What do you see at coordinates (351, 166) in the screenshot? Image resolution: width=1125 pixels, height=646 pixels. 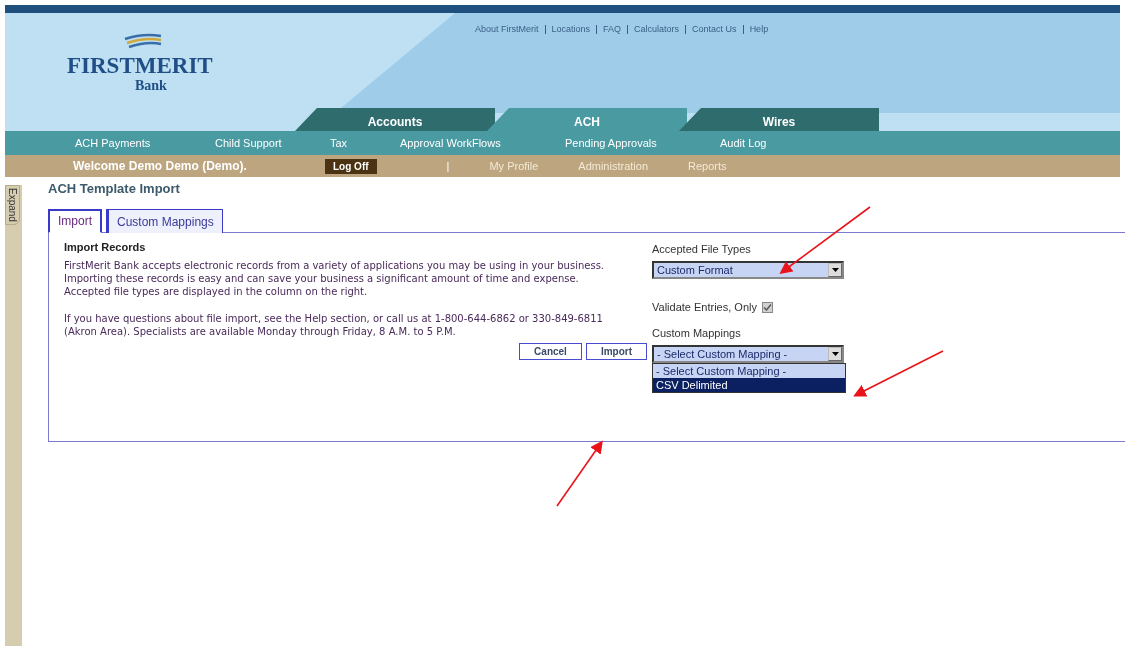 I see `log-off-button: Log Off` at bounding box center [351, 166].